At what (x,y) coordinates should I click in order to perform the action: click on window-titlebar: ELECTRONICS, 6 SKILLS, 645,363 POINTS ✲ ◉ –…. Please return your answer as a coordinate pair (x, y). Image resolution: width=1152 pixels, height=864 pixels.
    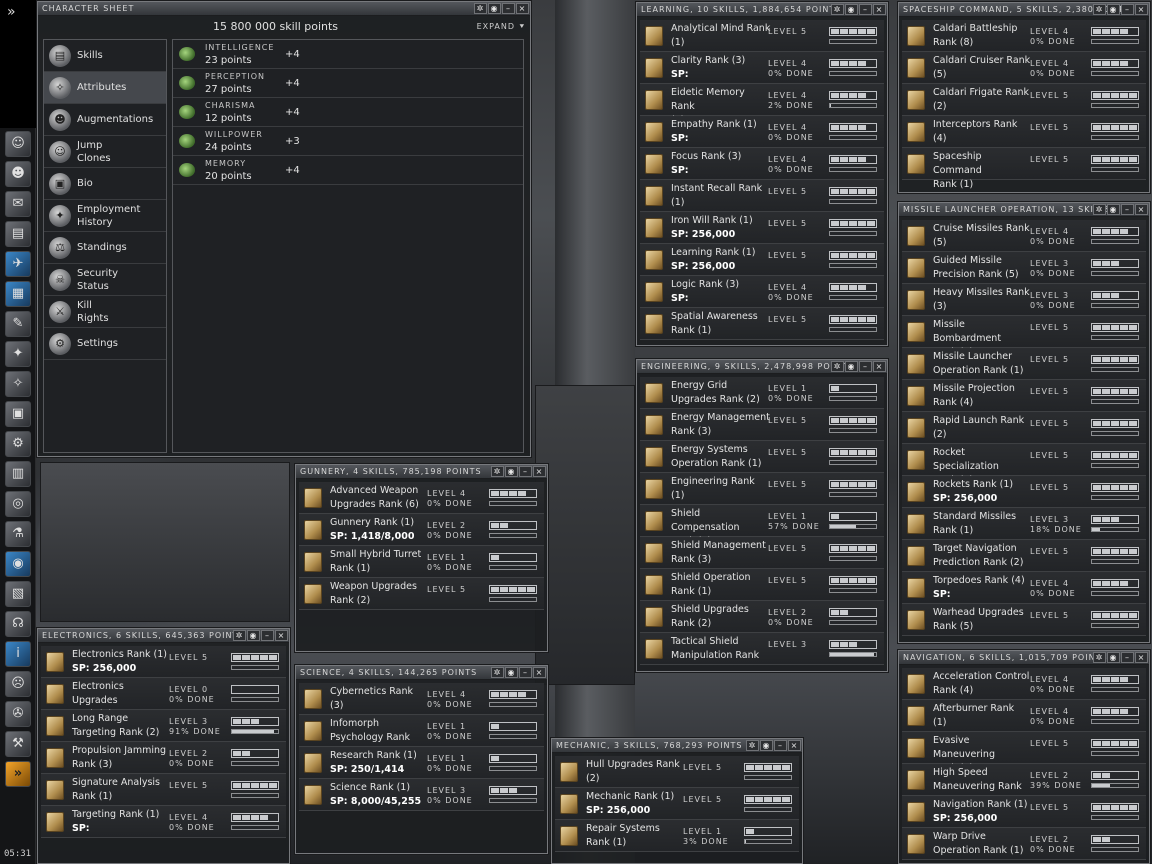
    Looking at the image, I should click on (163, 636).